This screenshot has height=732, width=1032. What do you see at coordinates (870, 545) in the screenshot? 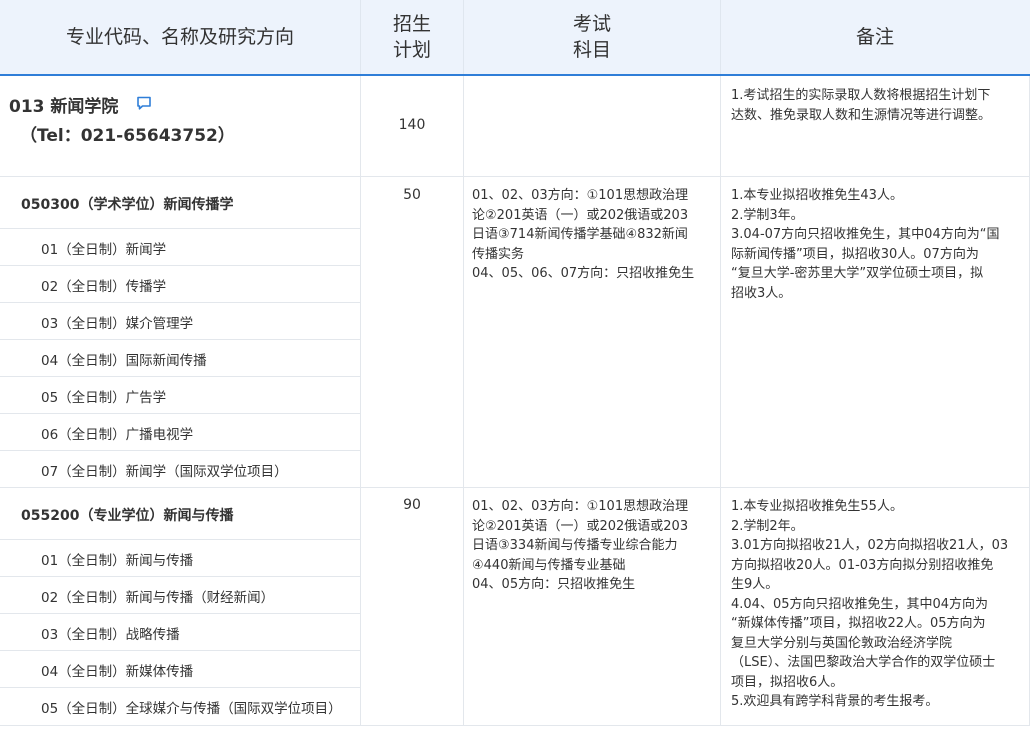
I see `note-line: 3.01方向拟招收21人，02方向拟招收21人，03` at bounding box center [870, 545].